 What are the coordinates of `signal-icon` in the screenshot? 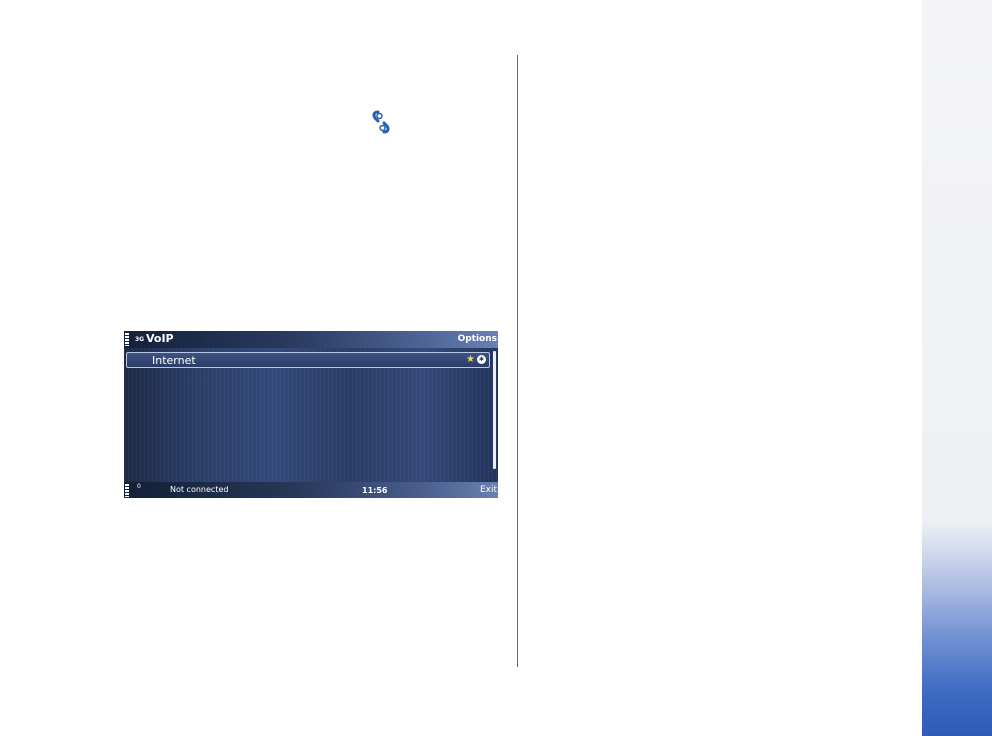 It's located at (127, 339).